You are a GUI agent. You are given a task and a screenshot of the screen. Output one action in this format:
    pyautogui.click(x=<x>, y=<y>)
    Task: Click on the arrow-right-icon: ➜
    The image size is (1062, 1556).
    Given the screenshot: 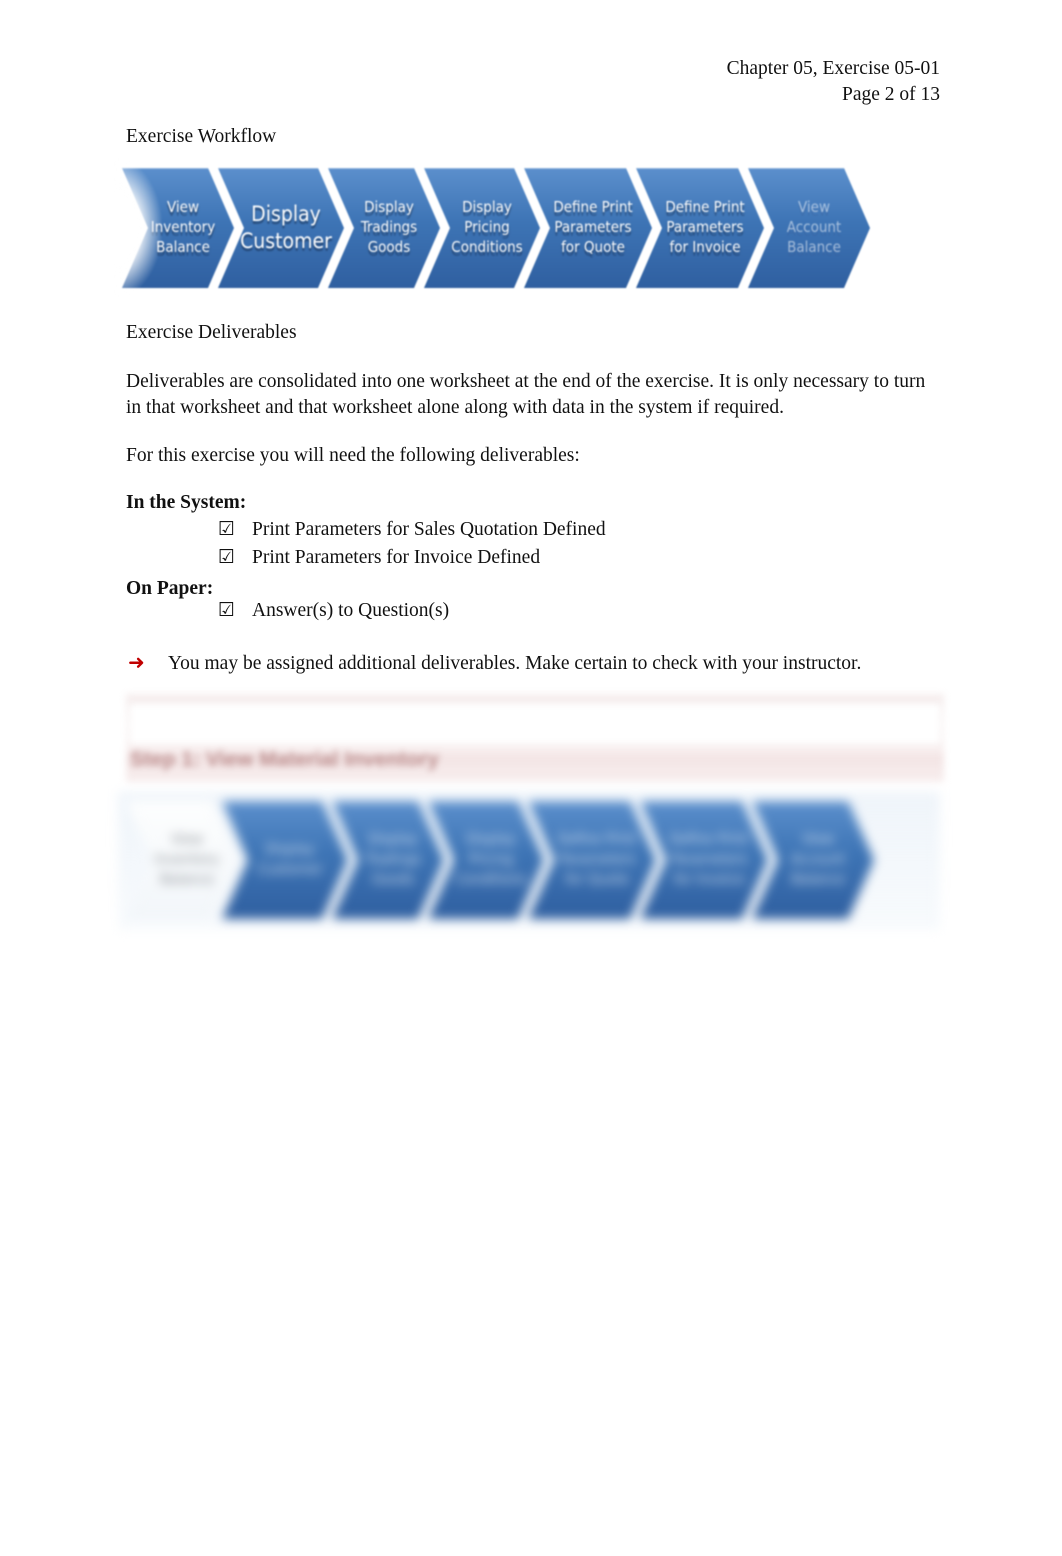 What is the action you would take?
    pyautogui.click(x=136, y=662)
    